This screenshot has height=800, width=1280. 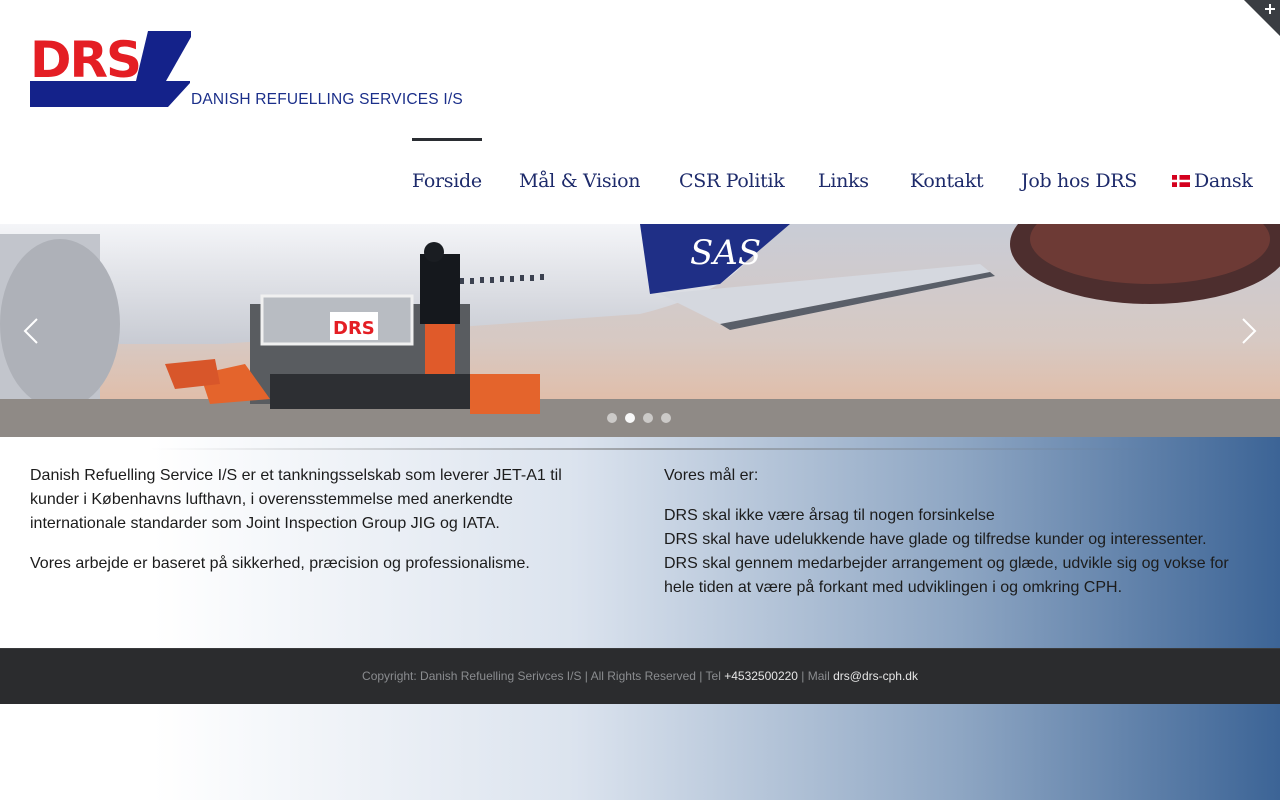 What do you see at coordinates (947, 181) in the screenshot?
I see `nav-item-kontakt: Kontakt` at bounding box center [947, 181].